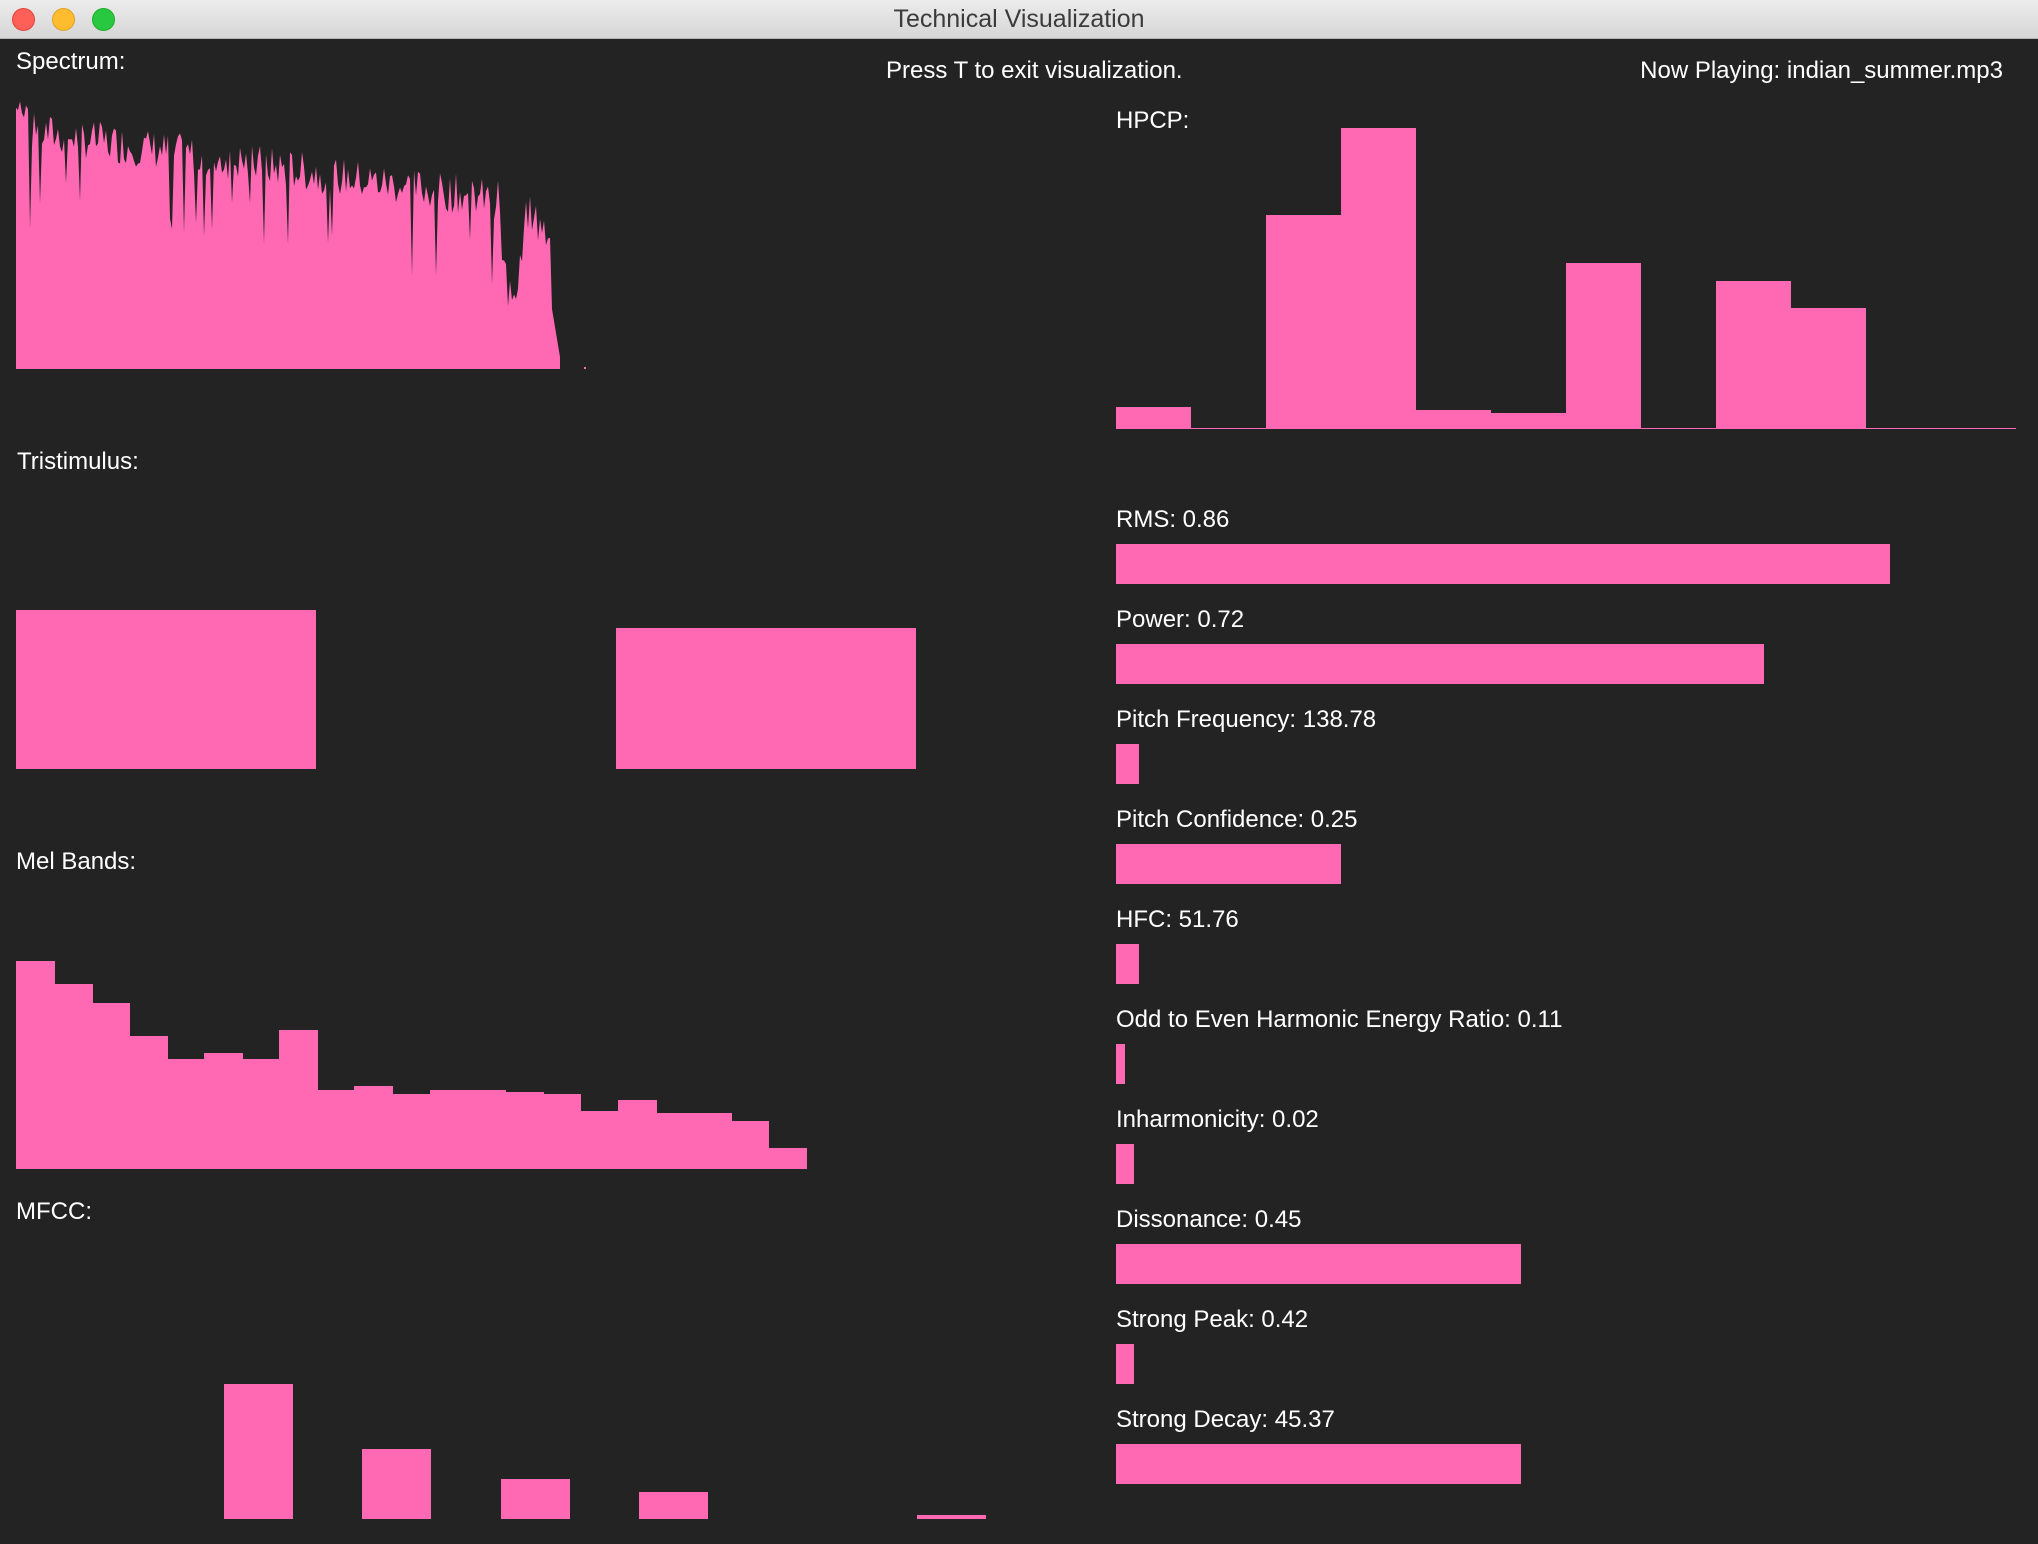  Describe the element at coordinates (1212, 1319) in the screenshot. I see `metric-label: Strong Peak: 0.42` at that location.